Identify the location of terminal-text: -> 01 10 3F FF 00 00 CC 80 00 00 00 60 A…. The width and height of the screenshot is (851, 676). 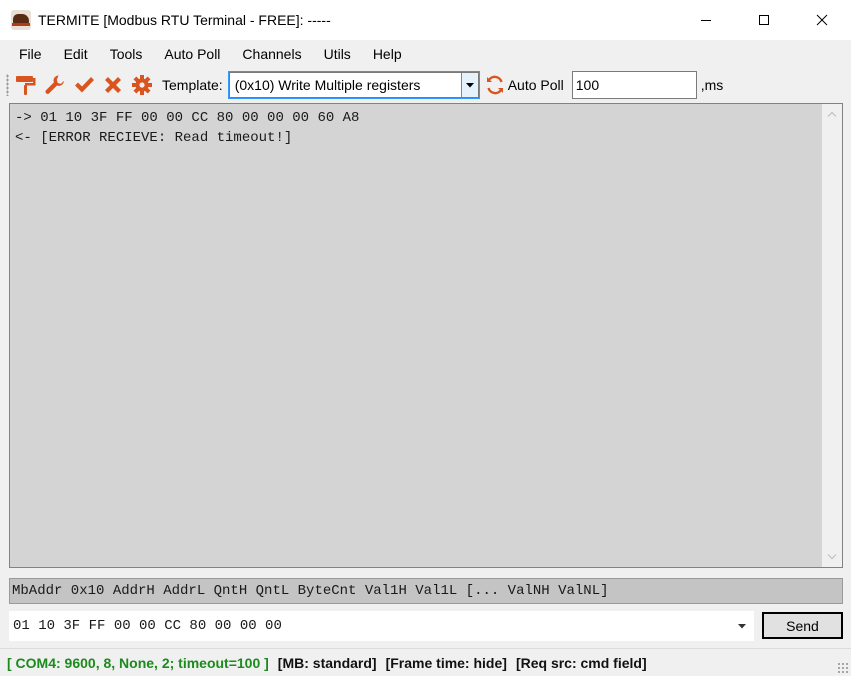
(187, 128).